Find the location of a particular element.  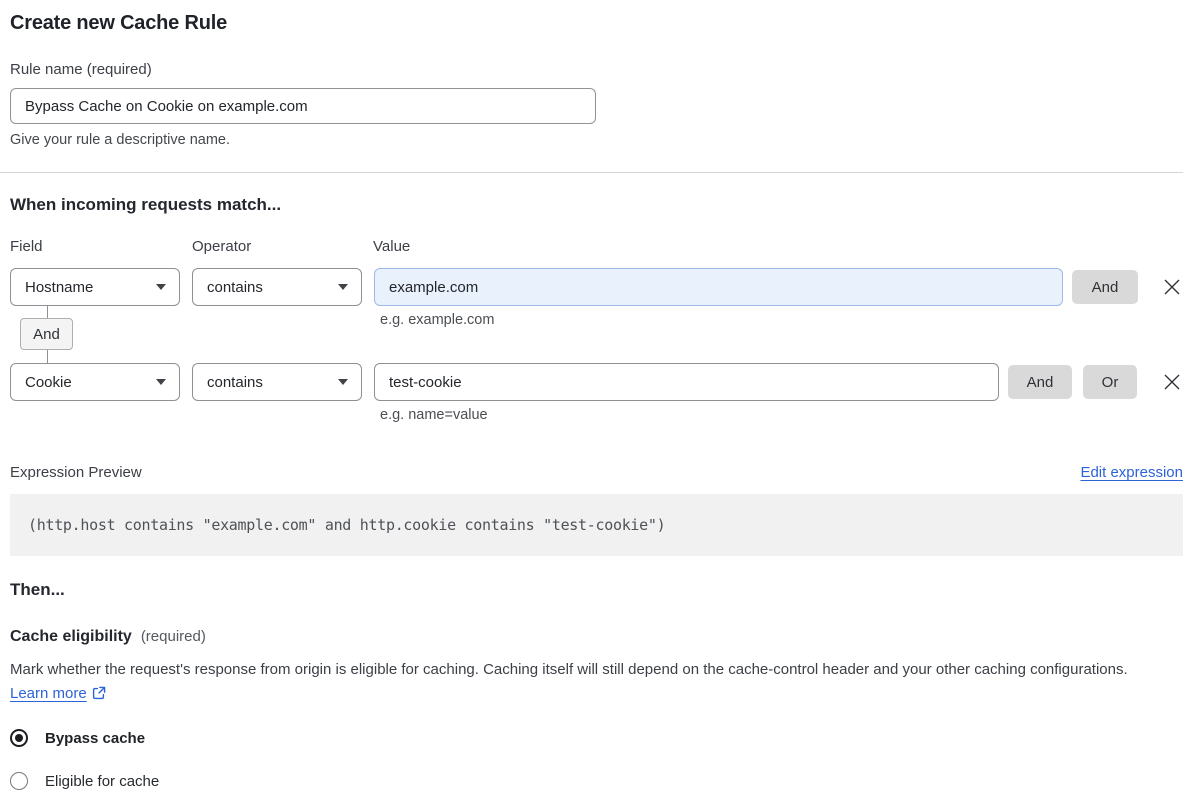

learn-more-link: Learn more is located at coordinates (58, 693).